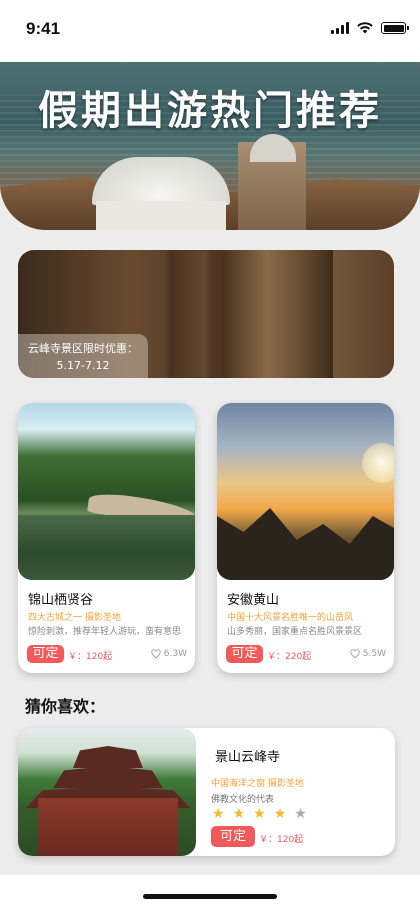  Describe the element at coordinates (83, 356) in the screenshot. I see `promo-tag: 云峰寺景区限时优惠： 5.17-7.12` at that location.